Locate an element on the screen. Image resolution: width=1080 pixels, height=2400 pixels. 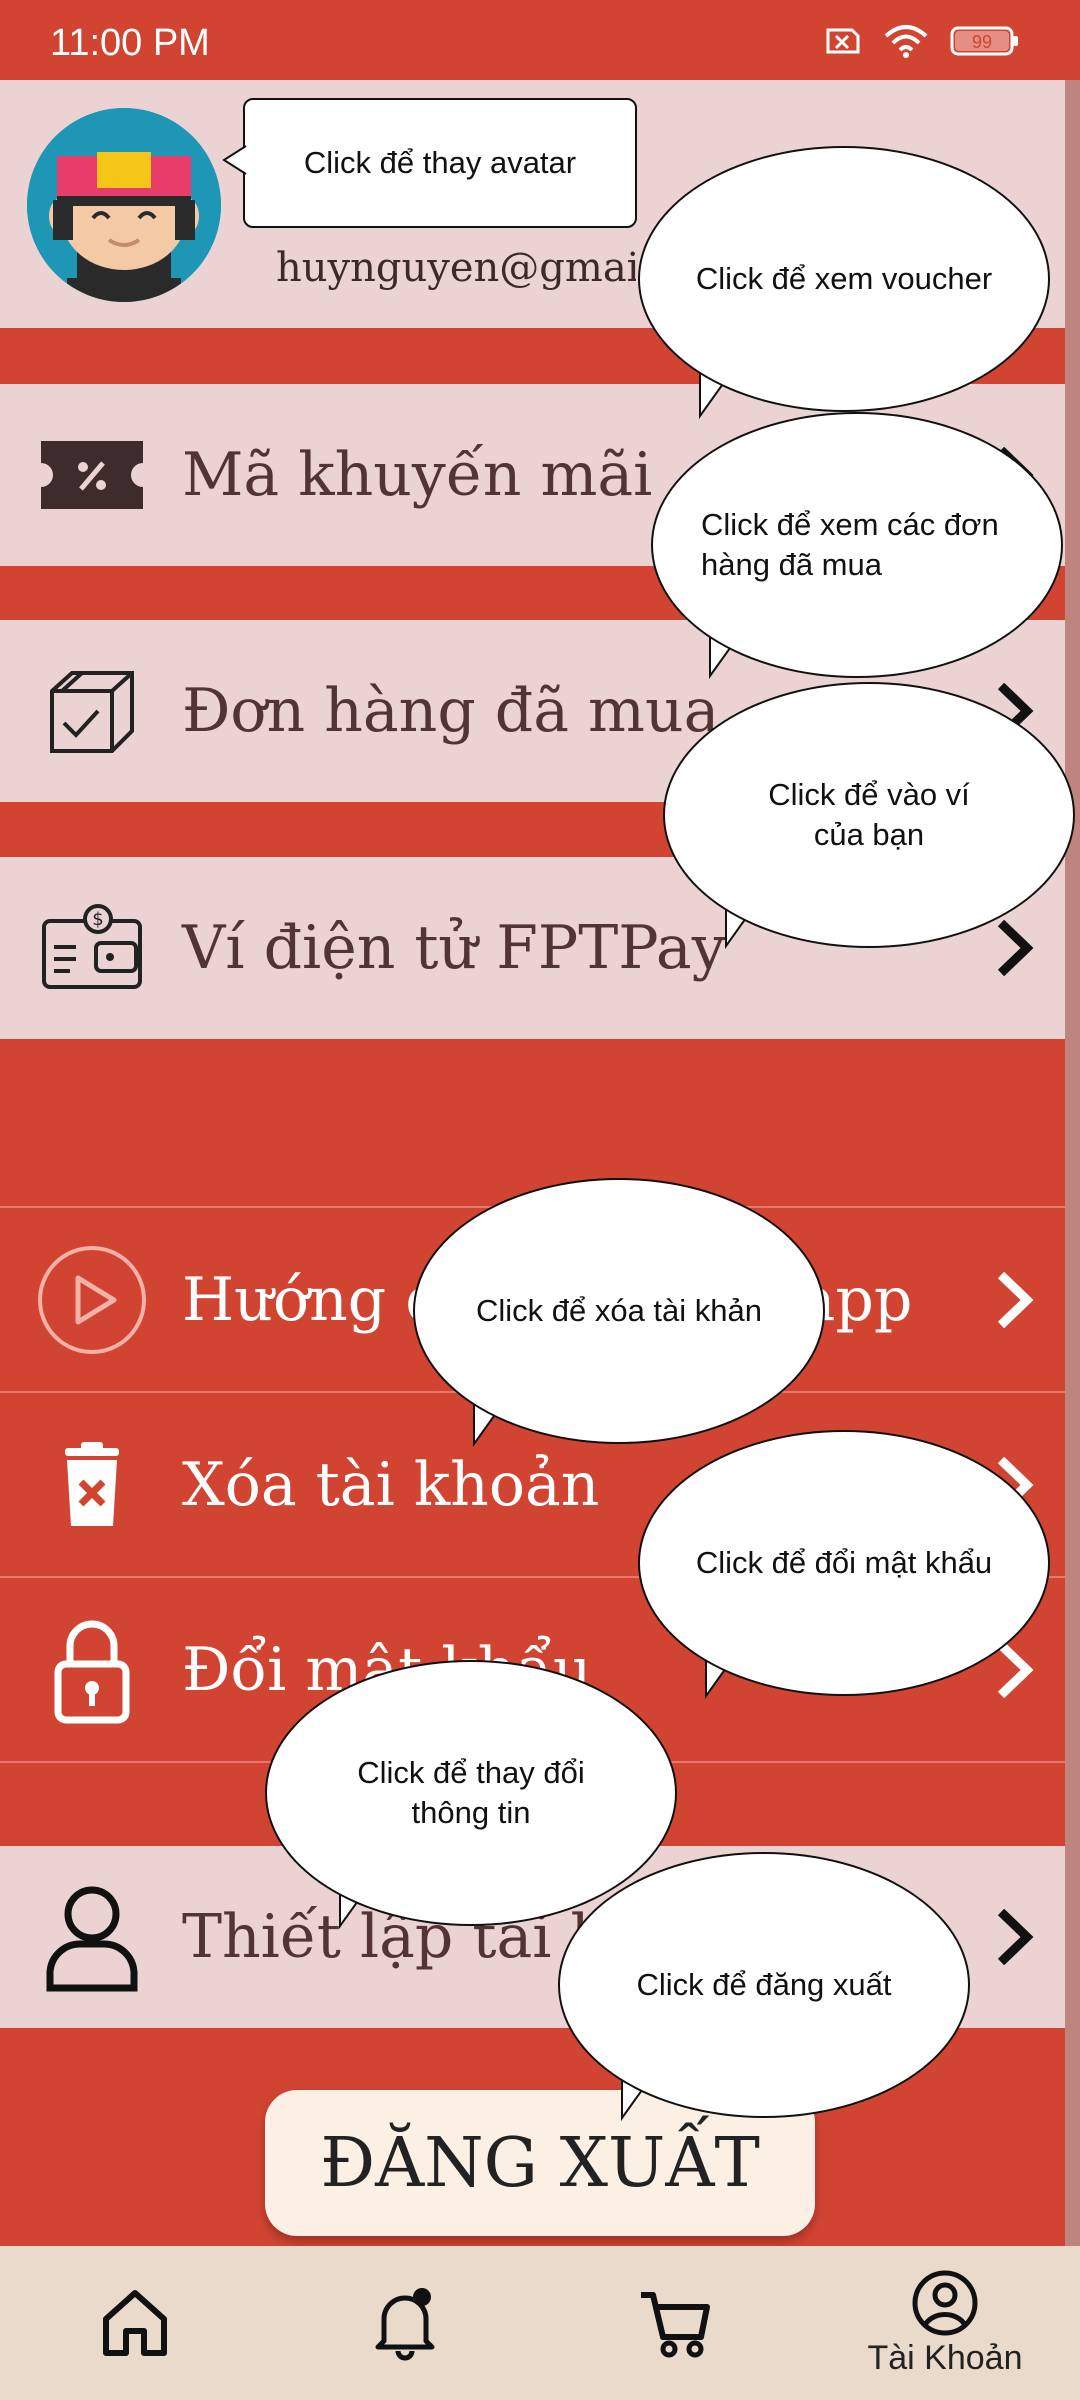
play-circle-icon is located at coordinates (92, 1300).